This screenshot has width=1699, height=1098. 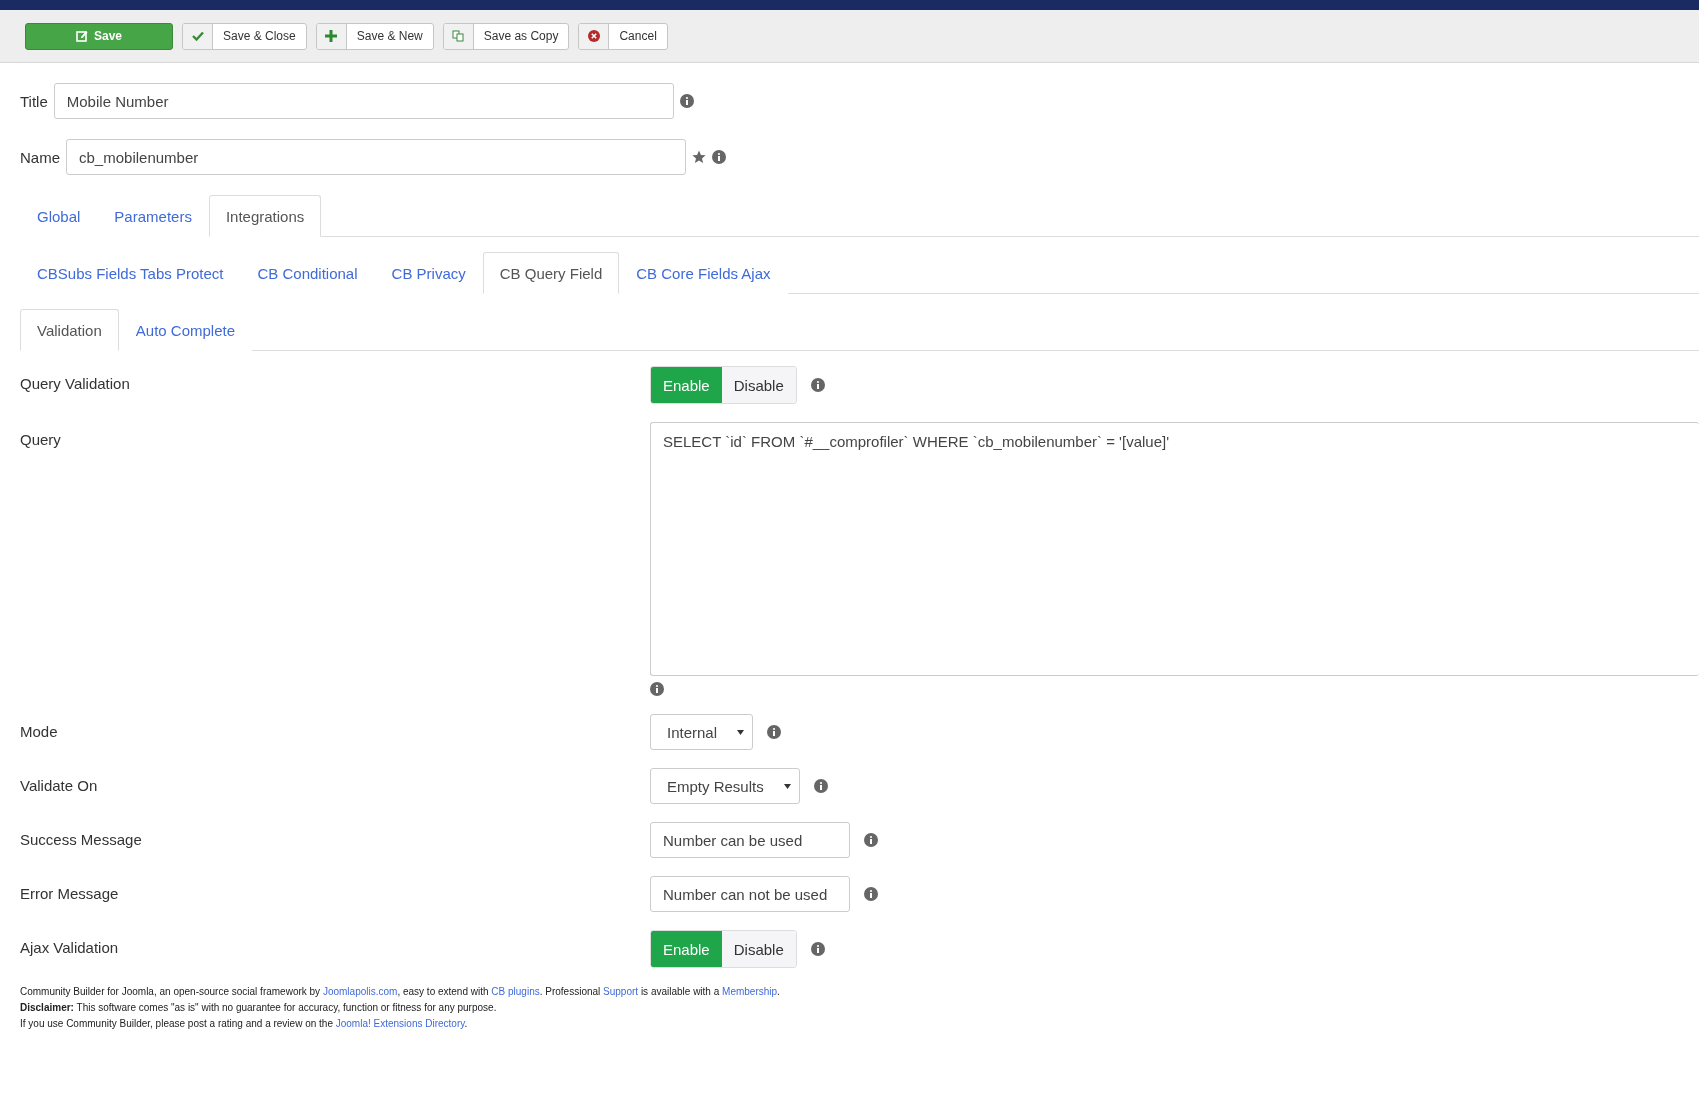 I want to click on tab: Validation, so click(x=69, y=330).